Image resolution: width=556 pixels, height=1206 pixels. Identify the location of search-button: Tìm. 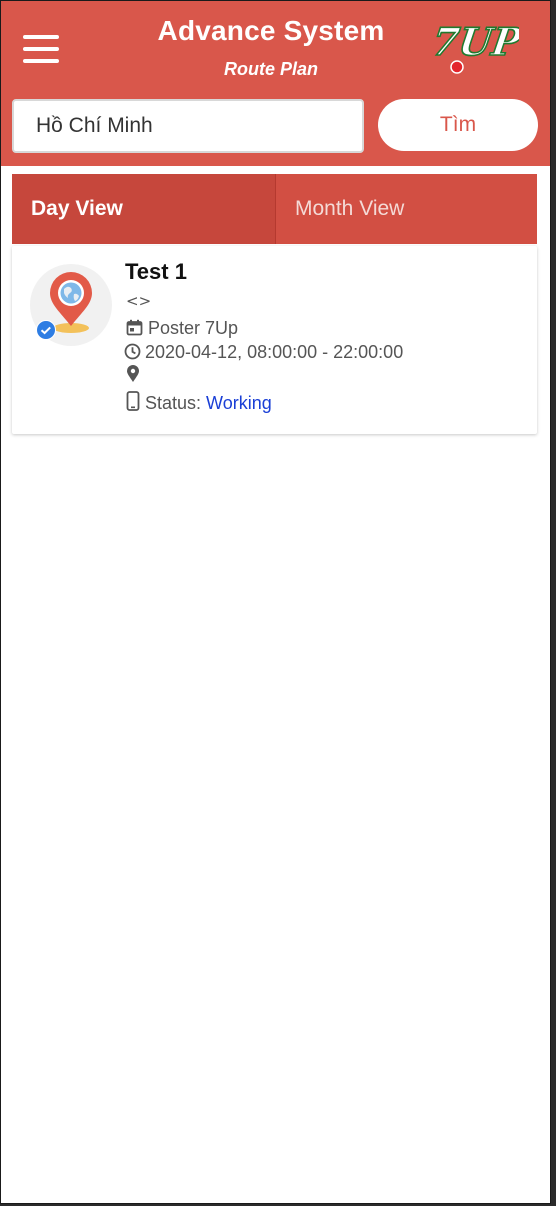
(458, 125).